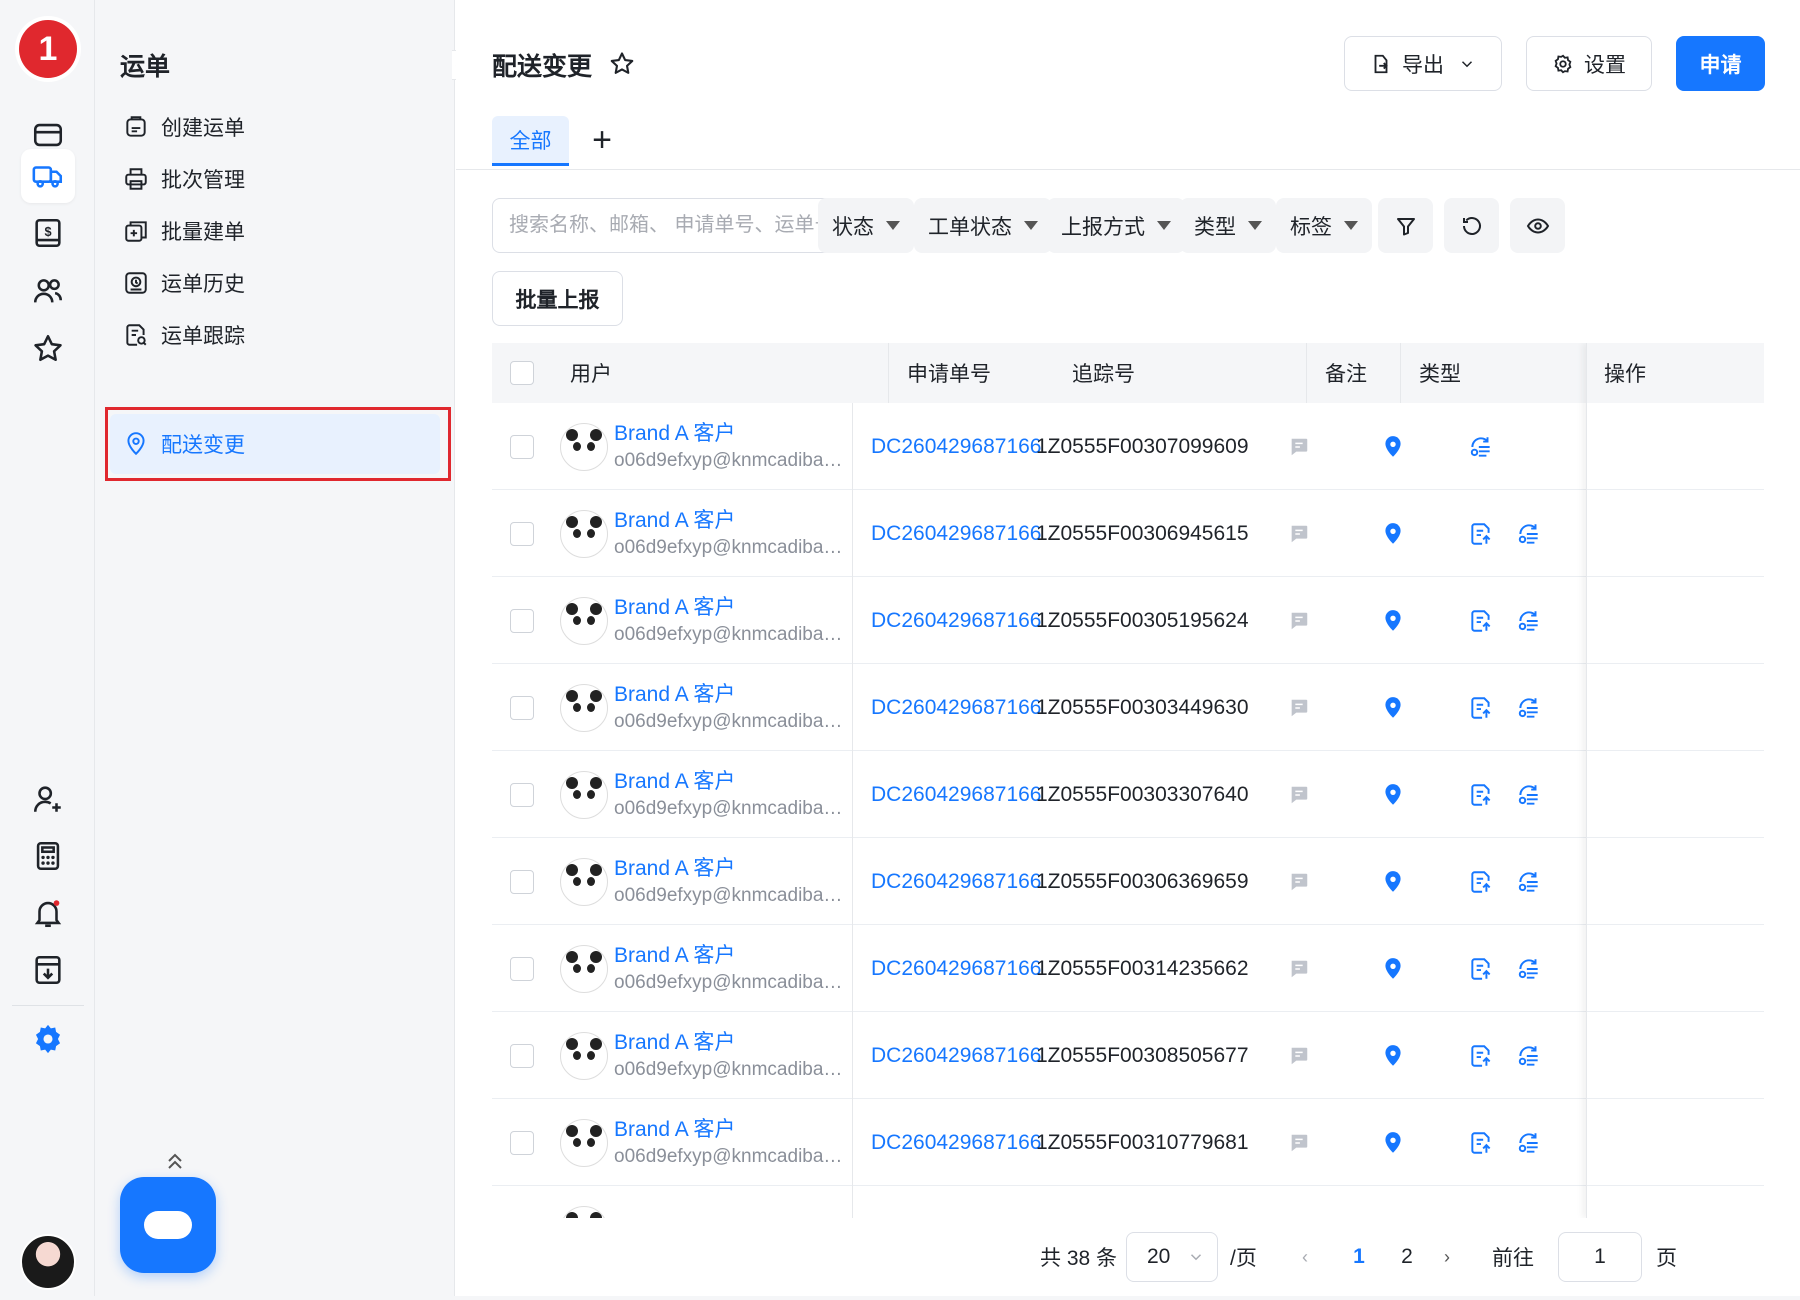 Image resolution: width=1800 pixels, height=1300 pixels. Describe the element at coordinates (602, 140) in the screenshot. I see `add-tab-icon: +` at that location.